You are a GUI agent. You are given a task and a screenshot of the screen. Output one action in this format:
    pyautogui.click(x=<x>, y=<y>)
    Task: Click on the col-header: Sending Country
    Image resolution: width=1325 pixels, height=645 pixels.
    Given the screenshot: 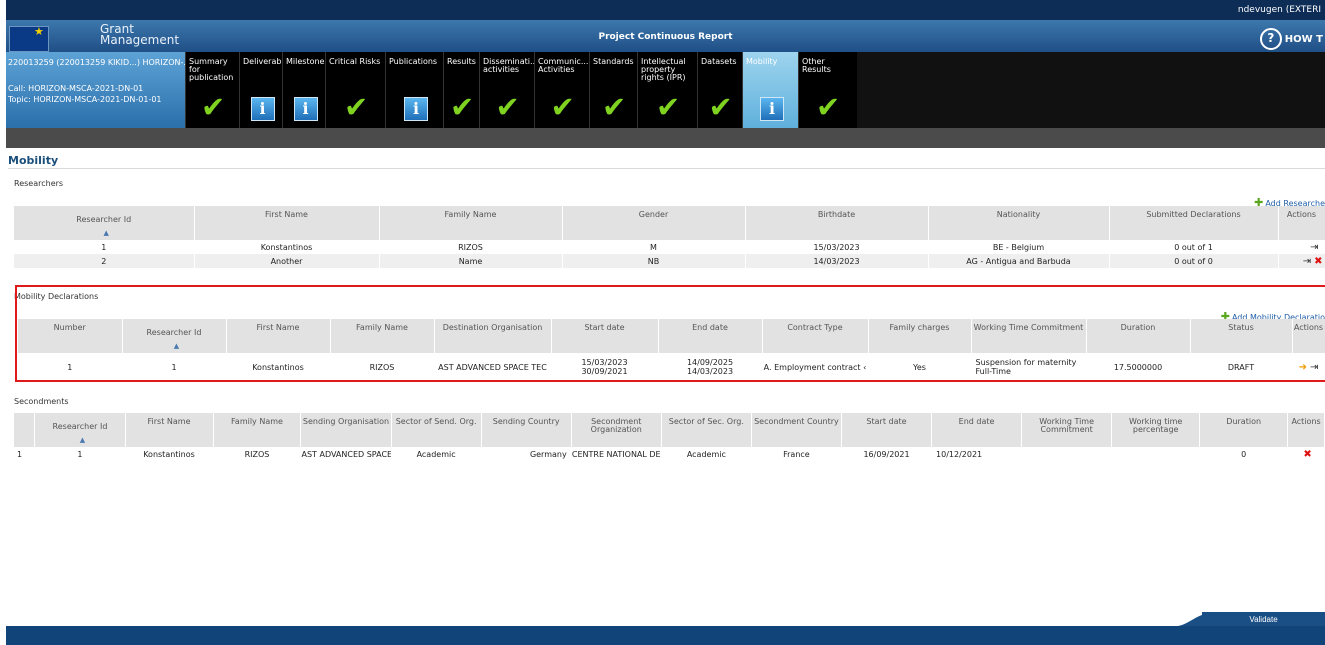 What is the action you would take?
    pyautogui.click(x=526, y=430)
    